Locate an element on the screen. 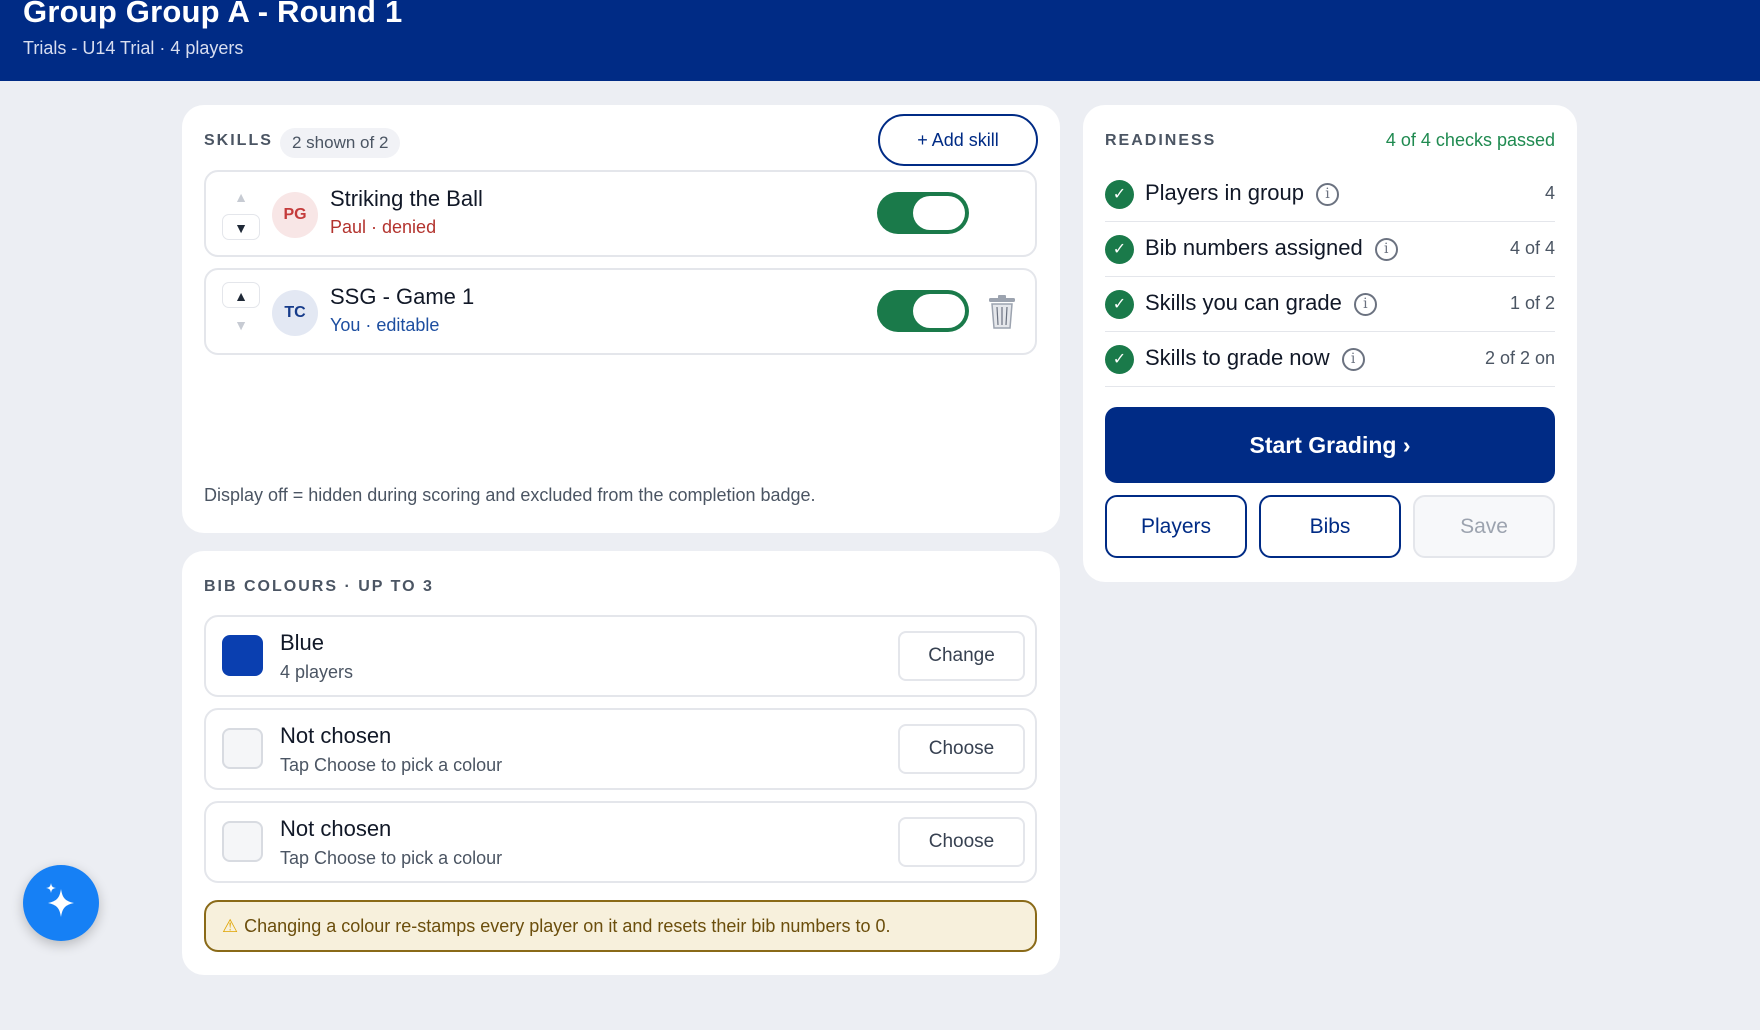 The width and height of the screenshot is (1760, 1030). bibs-section-label: BIB COLOURS · UP TO 3 is located at coordinates (319, 586).